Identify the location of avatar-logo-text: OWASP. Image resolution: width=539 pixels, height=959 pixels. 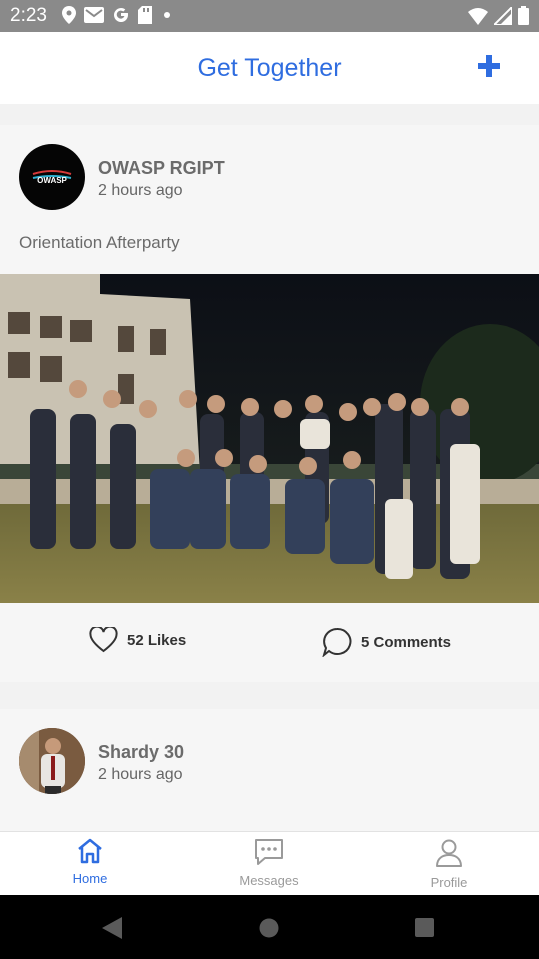
(52, 180).